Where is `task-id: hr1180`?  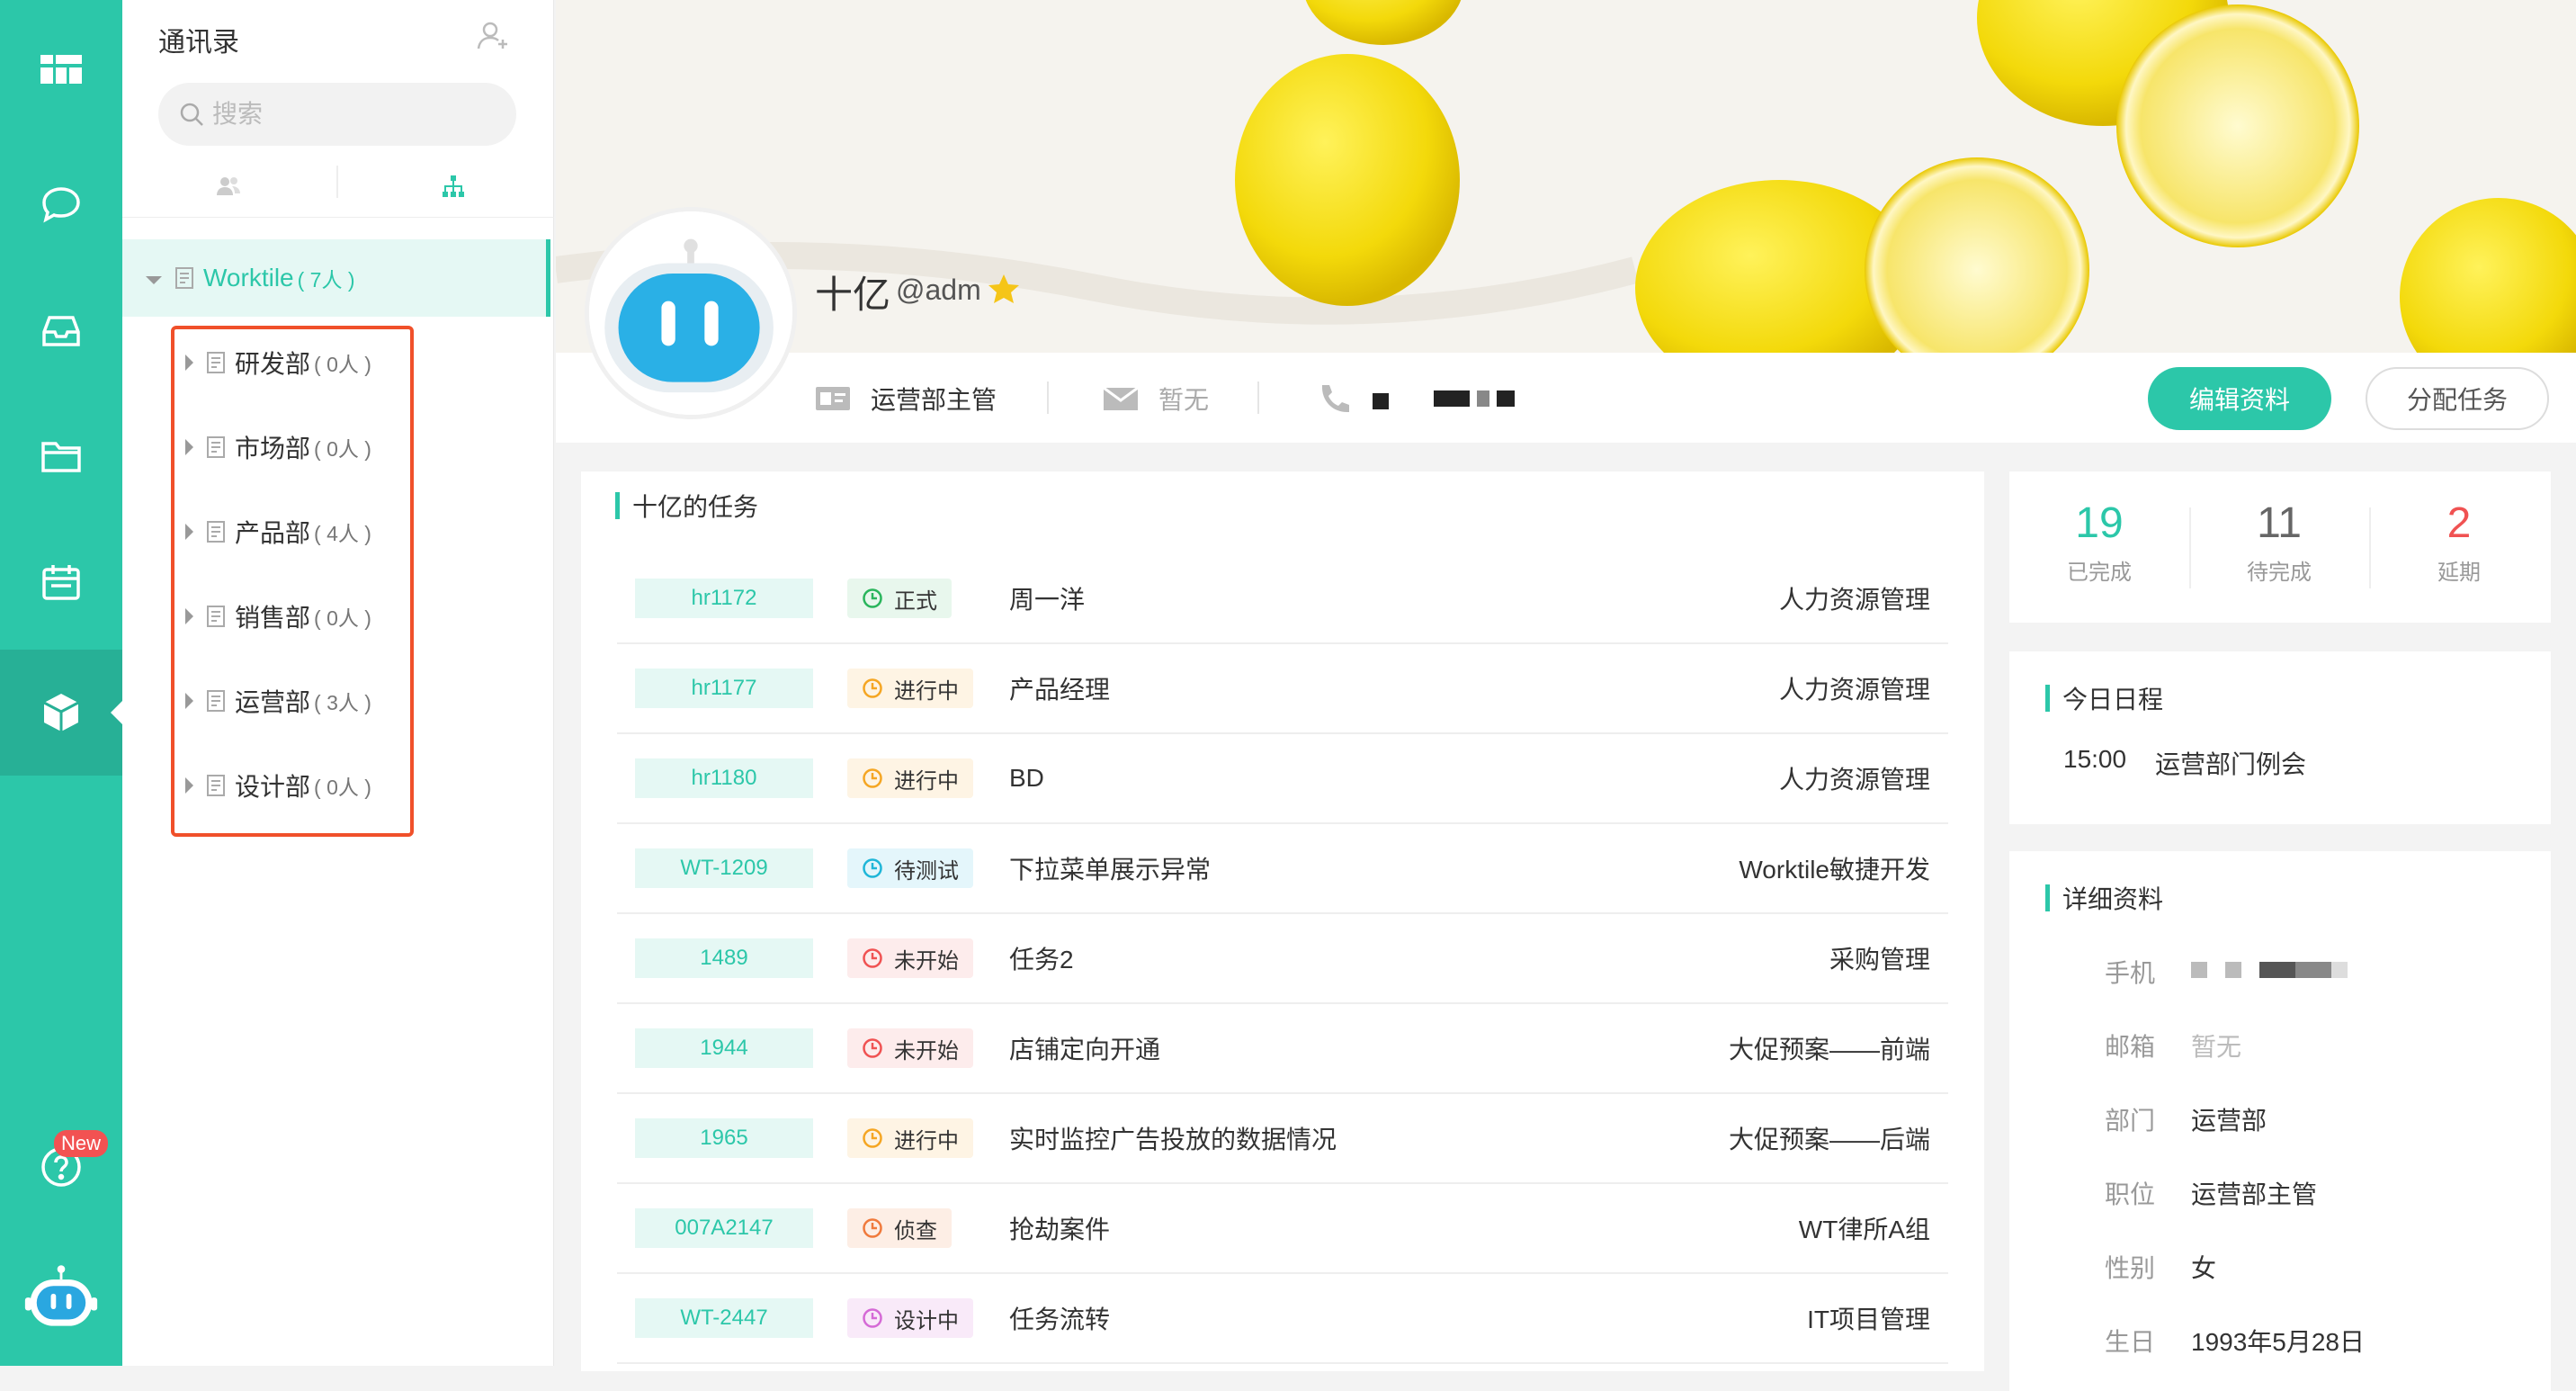 task-id: hr1180 is located at coordinates (724, 778).